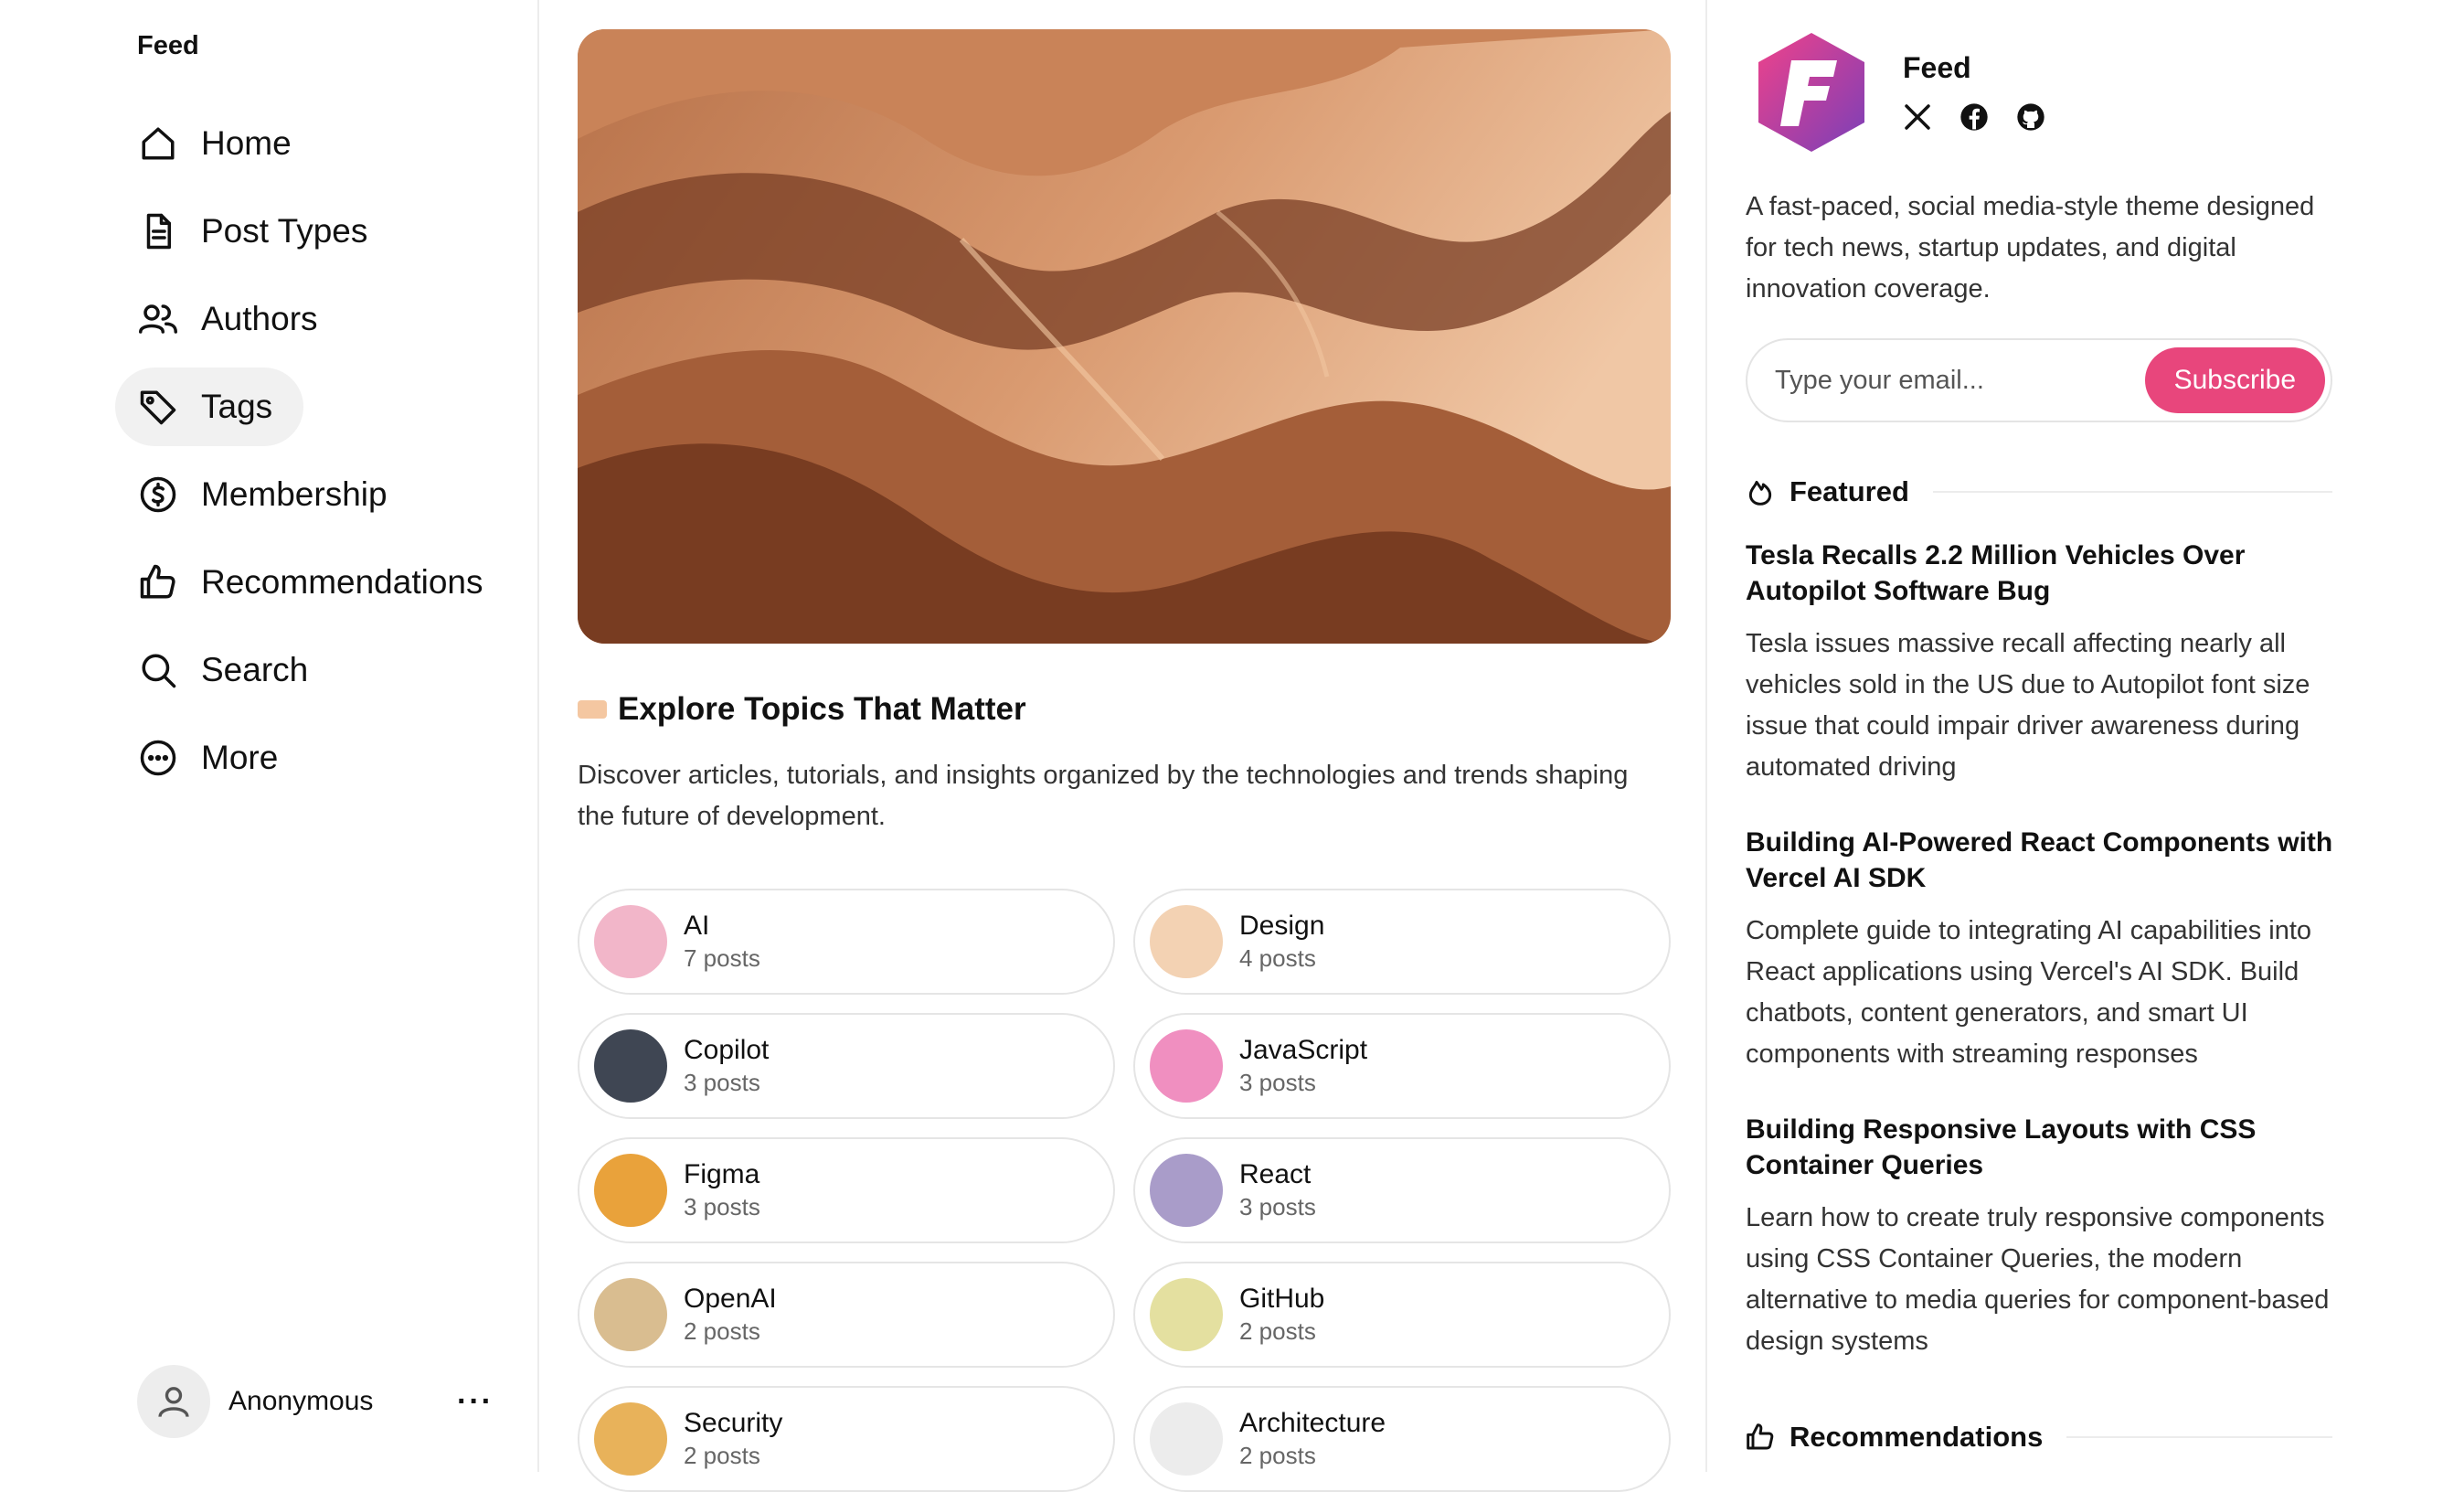 This screenshot has height=1492, width=2464. I want to click on facebook-icon, so click(1974, 117).